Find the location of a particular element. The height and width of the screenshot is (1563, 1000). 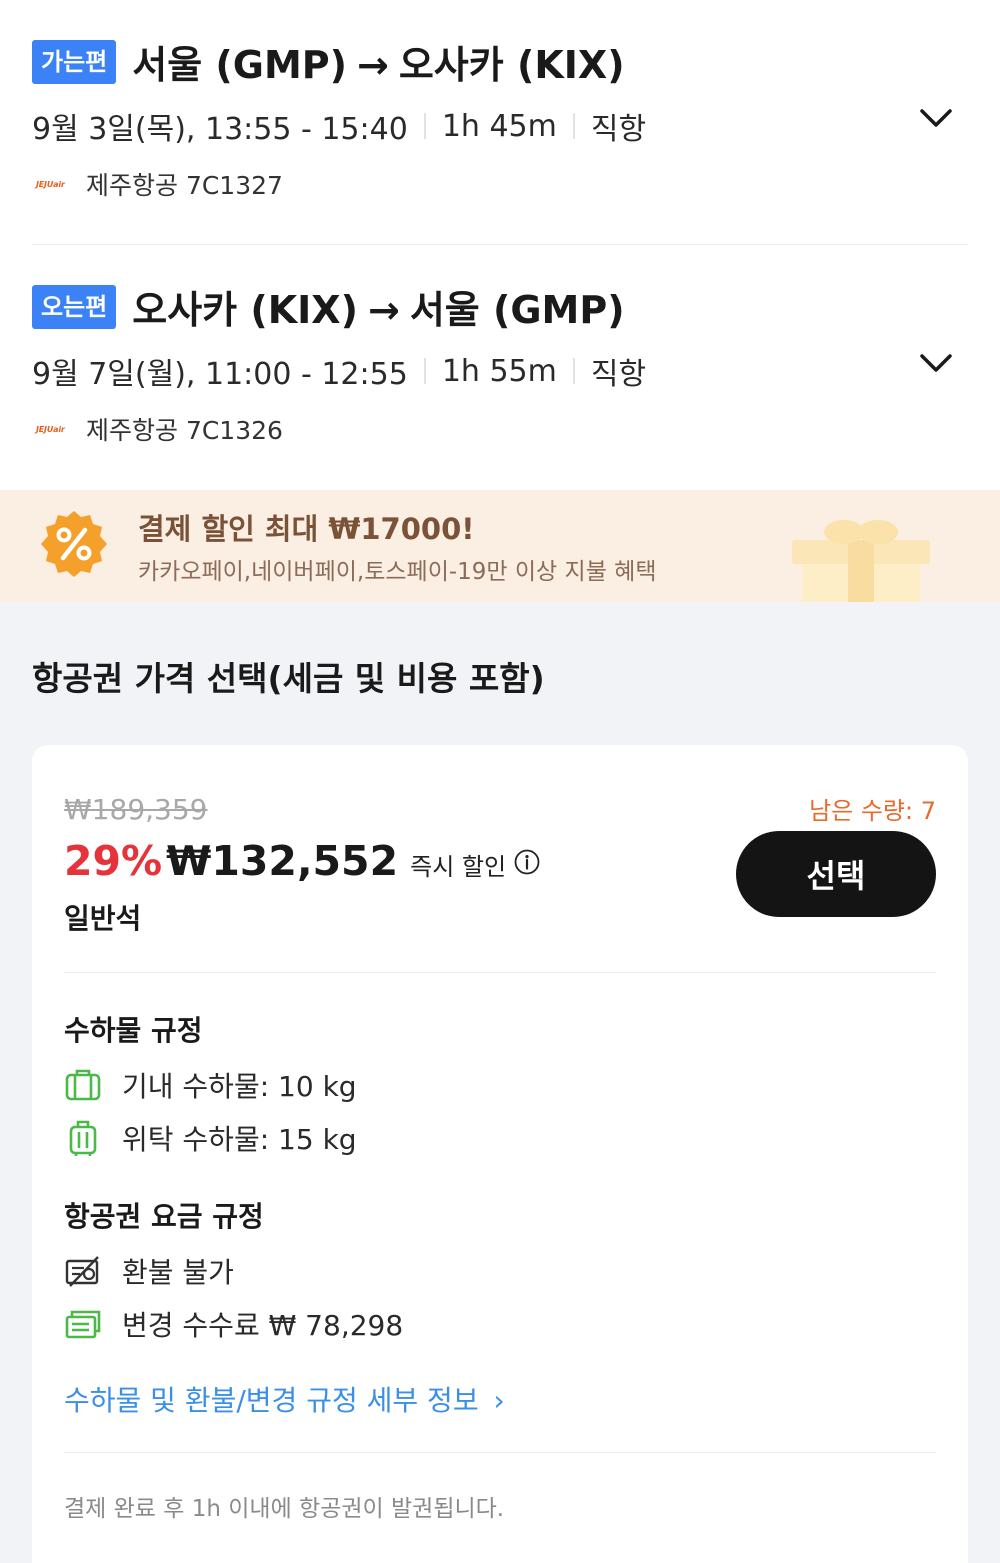

baggage-rules-title: 수하물 규정 is located at coordinates (133, 1030).